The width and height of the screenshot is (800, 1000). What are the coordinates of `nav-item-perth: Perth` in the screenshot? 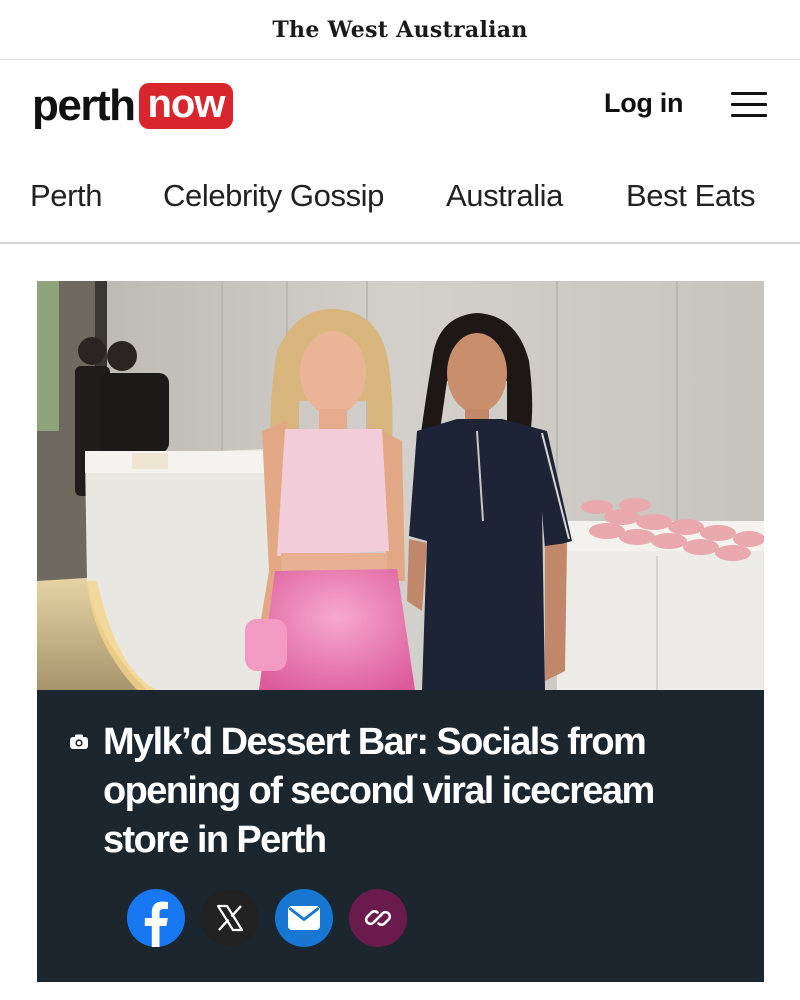 It's located at (66, 196).